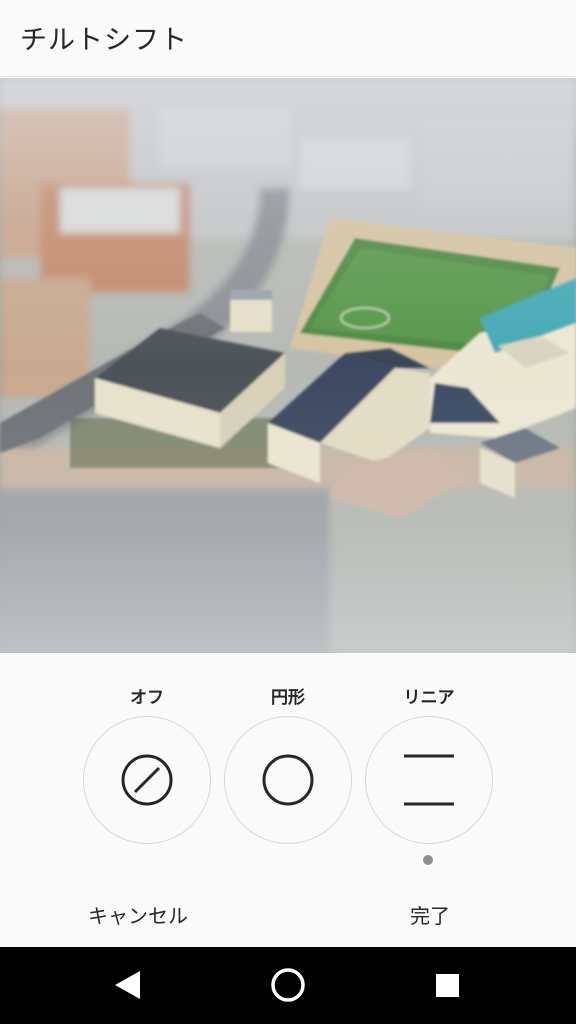  I want to click on option-off-label: オフ, so click(147, 698).